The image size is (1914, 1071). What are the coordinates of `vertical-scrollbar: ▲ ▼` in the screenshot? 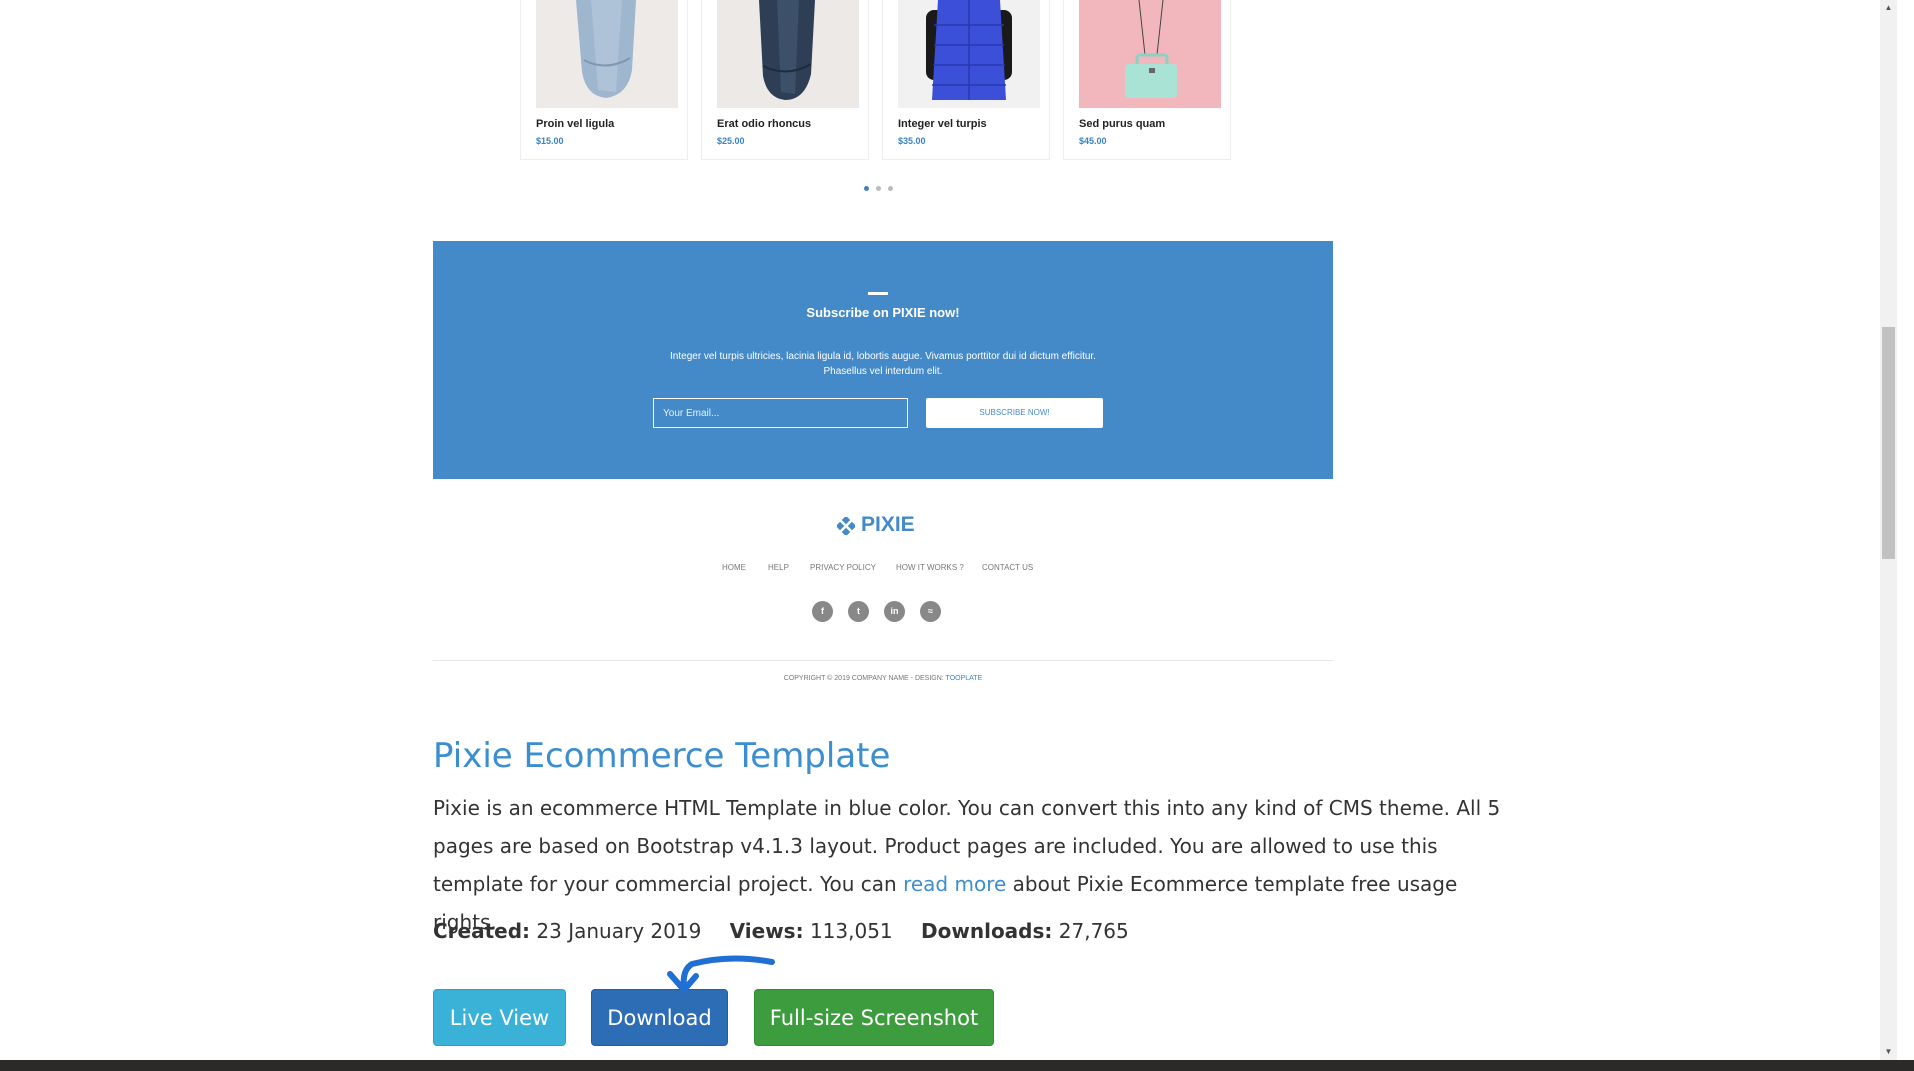 It's located at (1888, 530).